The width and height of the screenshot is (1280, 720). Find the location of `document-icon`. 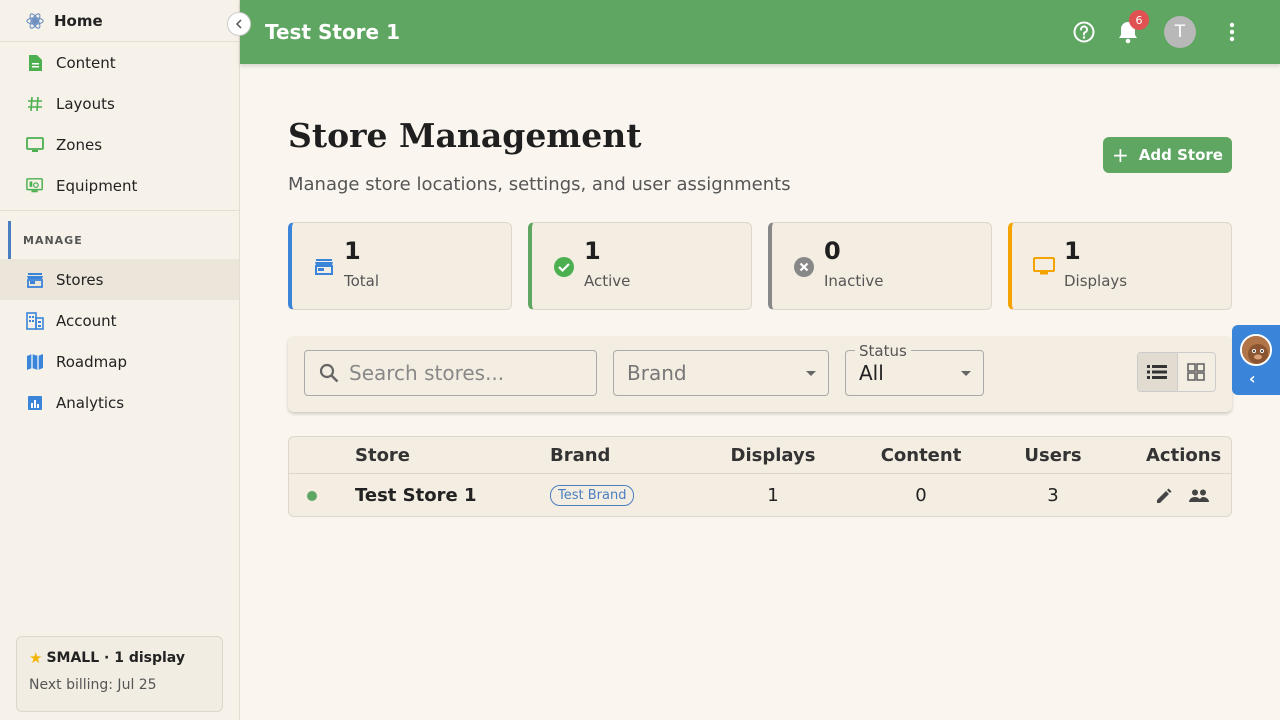

document-icon is located at coordinates (35, 63).